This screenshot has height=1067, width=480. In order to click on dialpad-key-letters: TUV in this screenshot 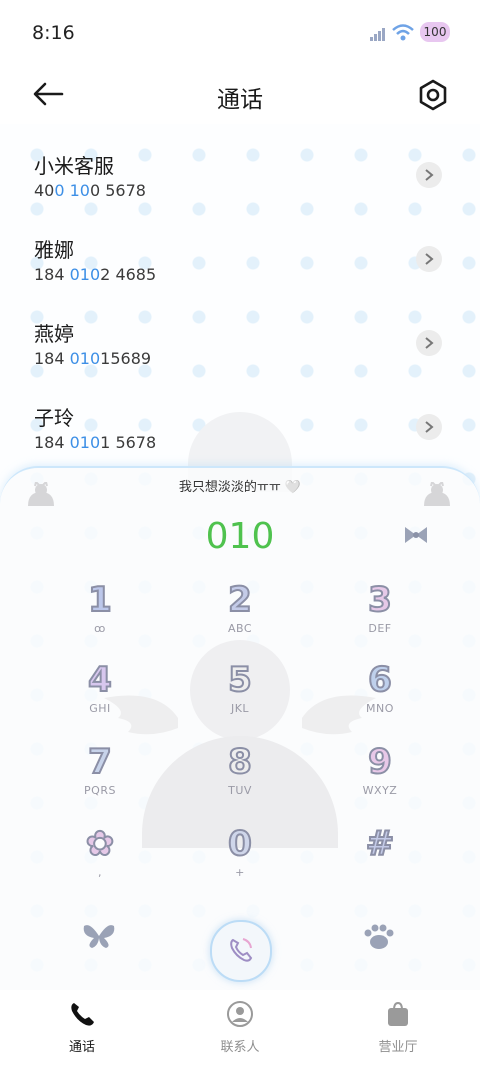, I will do `click(240, 790)`.